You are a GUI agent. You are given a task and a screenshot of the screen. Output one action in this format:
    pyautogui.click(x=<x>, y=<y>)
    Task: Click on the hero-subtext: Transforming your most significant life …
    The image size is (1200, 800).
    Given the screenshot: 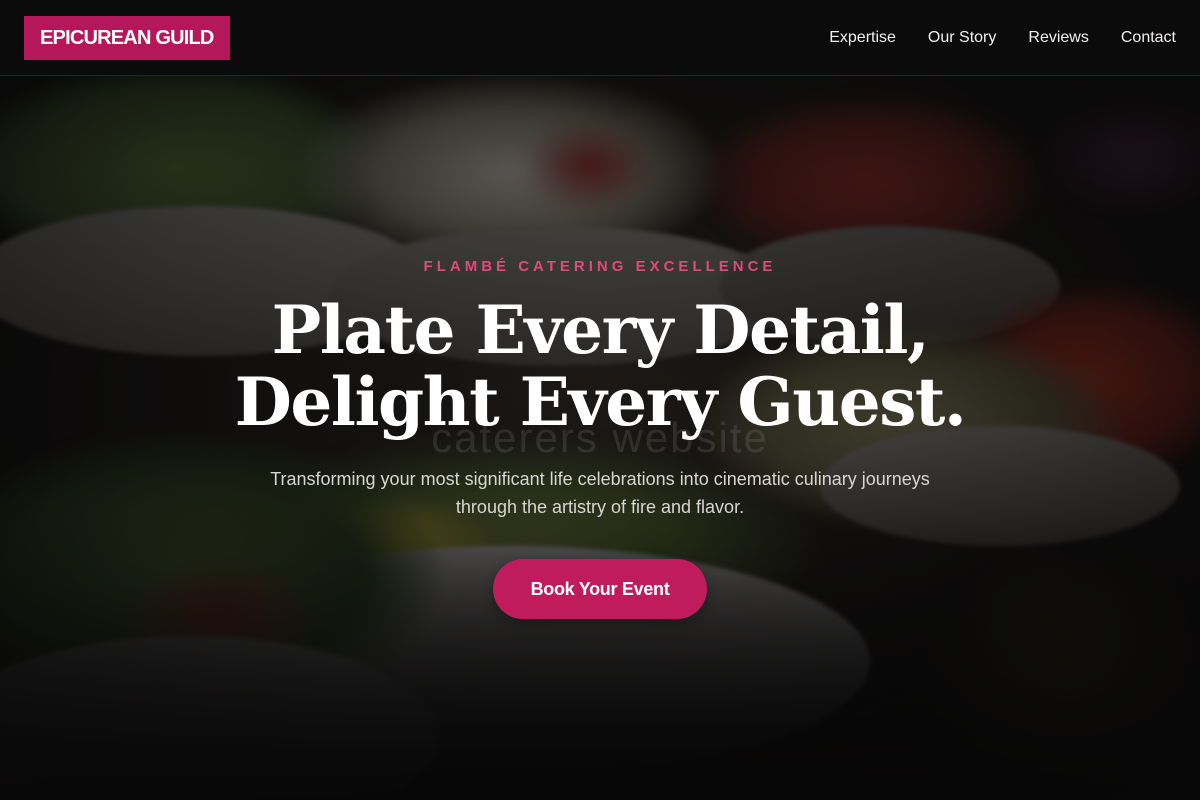 What is the action you would take?
    pyautogui.click(x=600, y=493)
    